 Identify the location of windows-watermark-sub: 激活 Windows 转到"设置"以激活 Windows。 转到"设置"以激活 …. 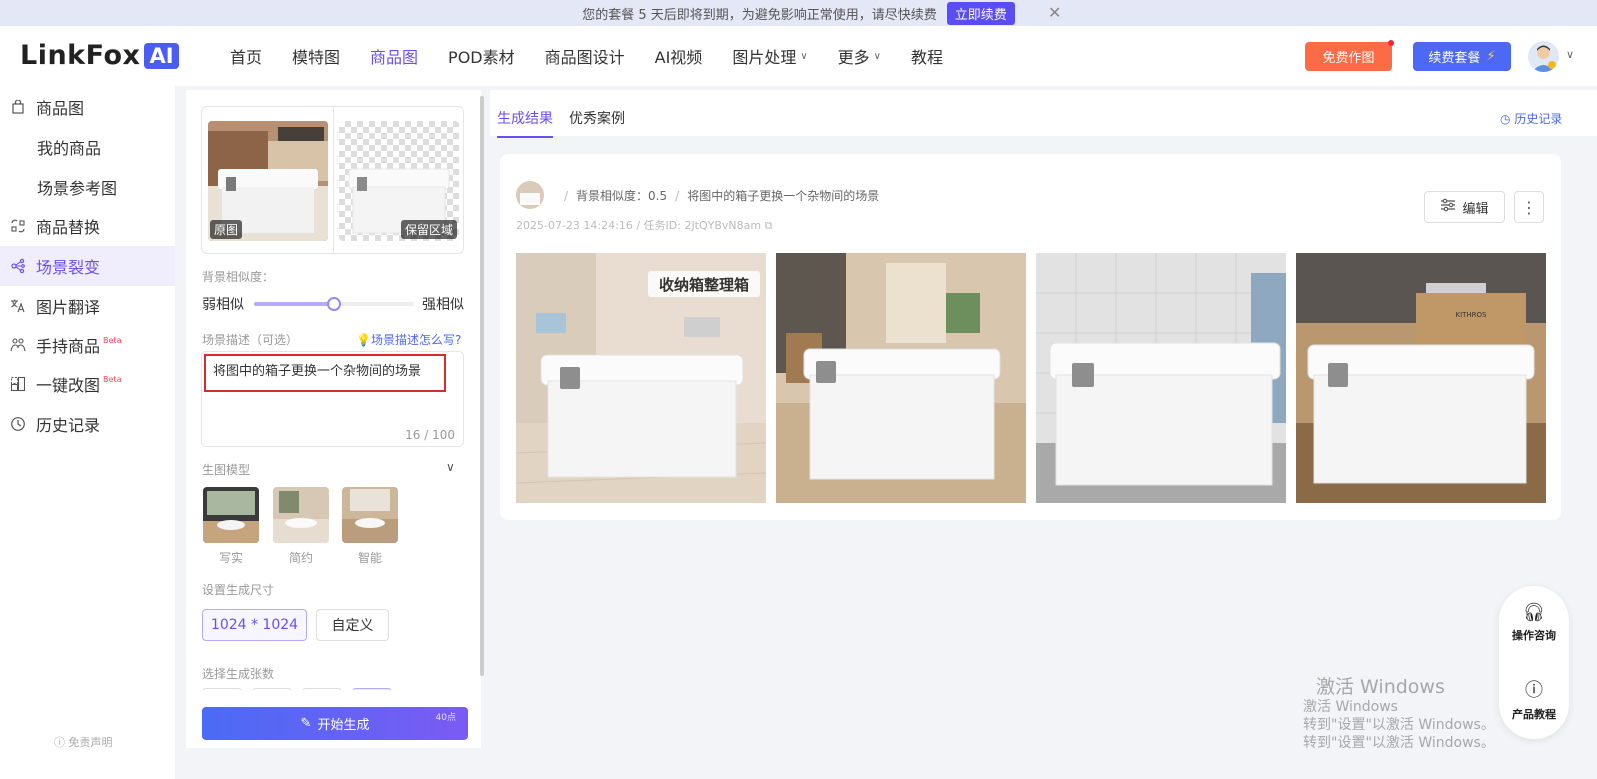
(1399, 725).